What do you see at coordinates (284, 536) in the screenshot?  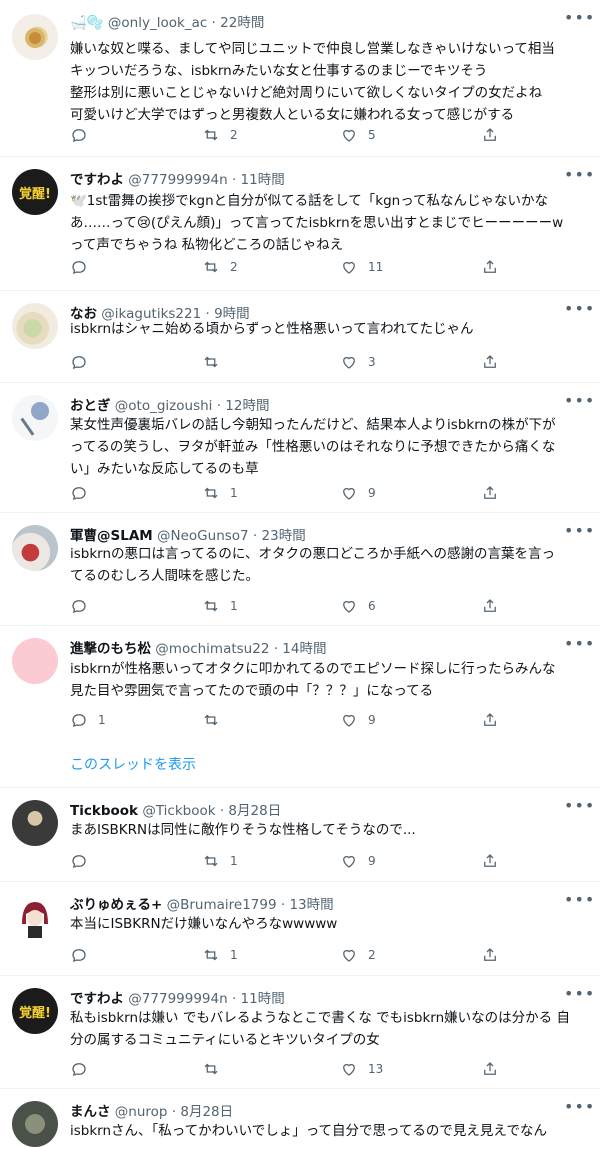 I see `timestamp: 23時間` at bounding box center [284, 536].